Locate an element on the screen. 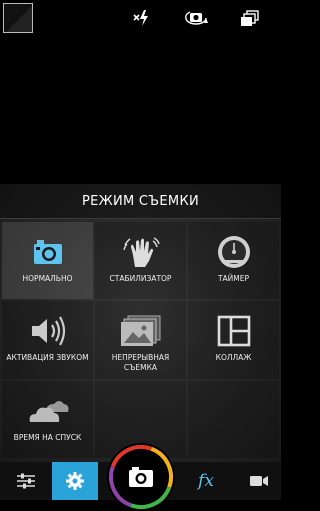 The image size is (320, 511). mode-label: КОЛЛАЖ is located at coordinates (233, 358).